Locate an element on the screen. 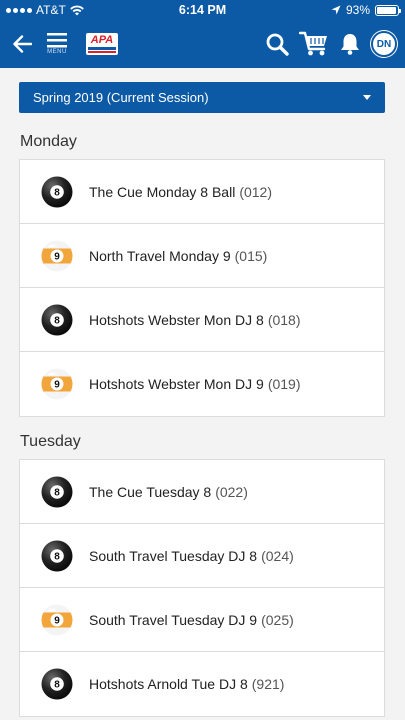 This screenshot has width=405, height=720. session-dropdown: Spring 2019 (Current Session) is located at coordinates (202, 97).